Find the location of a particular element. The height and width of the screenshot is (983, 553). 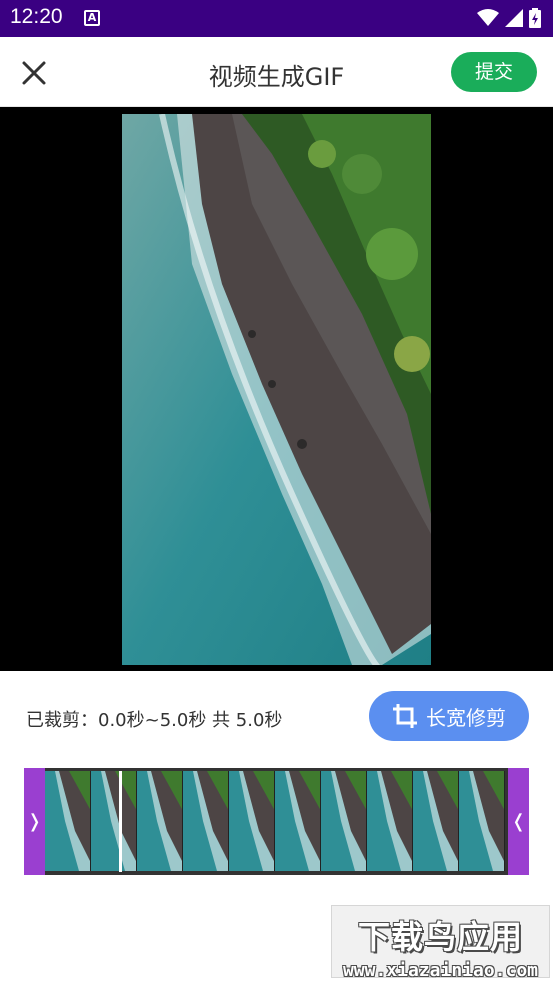

thumbnail-strip is located at coordinates (276, 821).